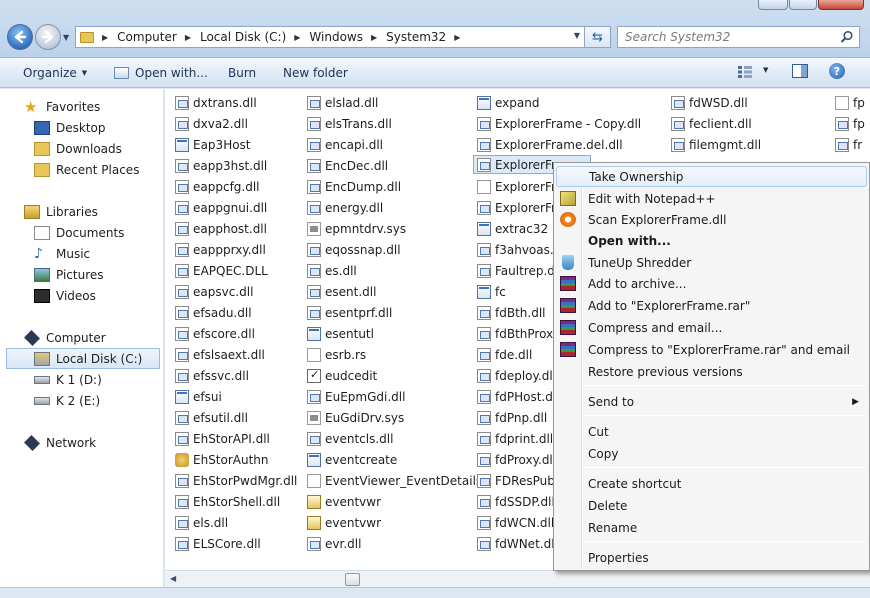 This screenshot has width=870, height=598. I want to click on close-button, so click(841, 5).